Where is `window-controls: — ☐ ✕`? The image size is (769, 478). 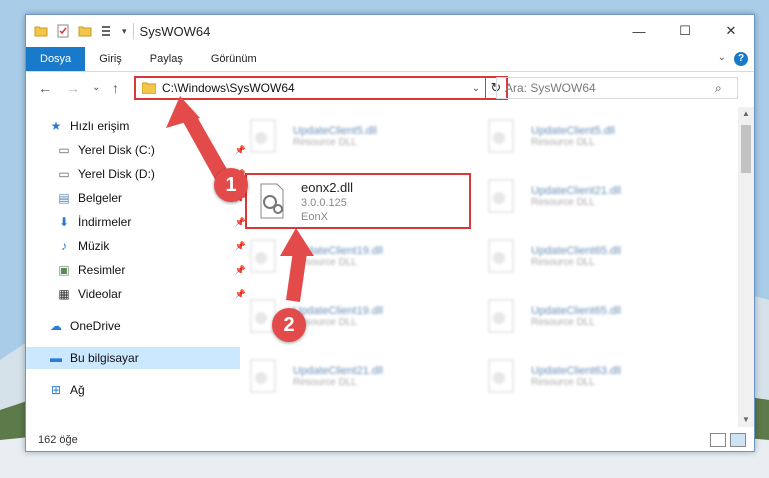
window-controls: — ☐ ✕ is located at coordinates (685, 31).